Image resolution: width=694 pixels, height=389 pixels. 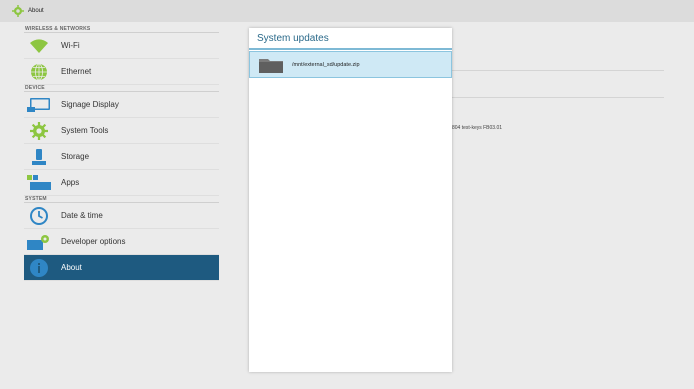 I want to click on sidebar-item-label: Developer options, so click(x=93, y=241).